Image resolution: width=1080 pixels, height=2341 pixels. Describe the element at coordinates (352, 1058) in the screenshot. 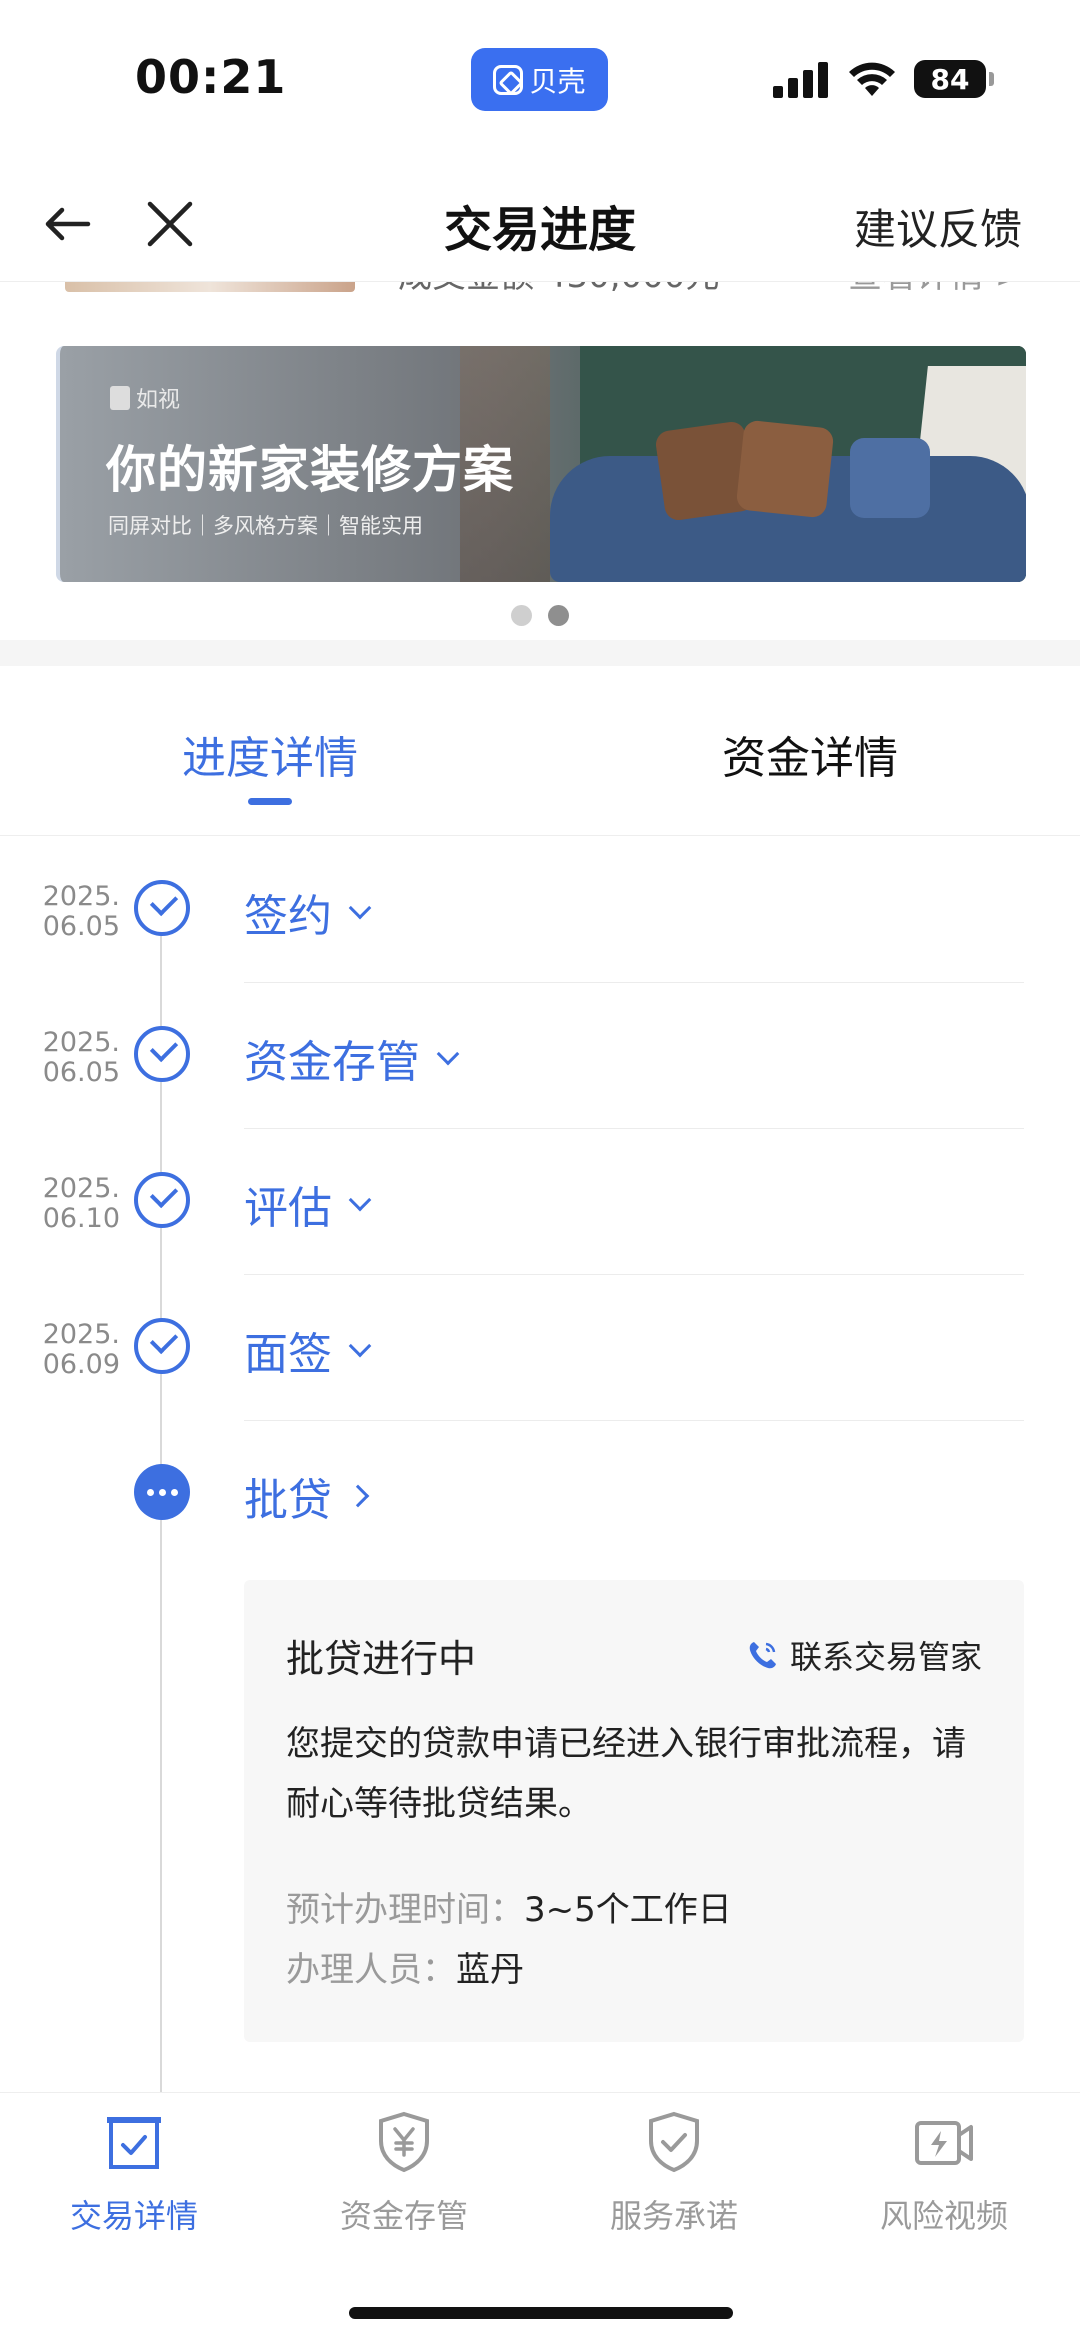

I see `step-label: 资金存管` at that location.